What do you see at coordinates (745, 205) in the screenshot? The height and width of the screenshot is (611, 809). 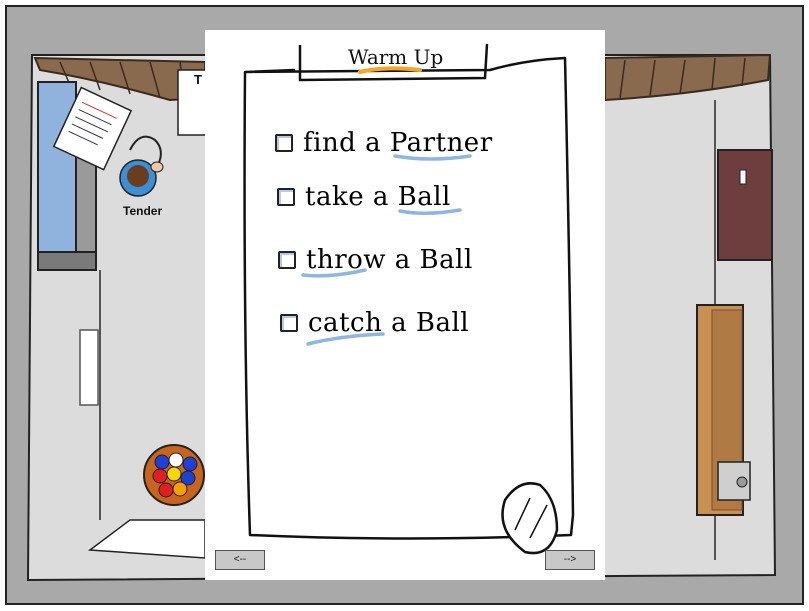 I see `red-door` at bounding box center [745, 205].